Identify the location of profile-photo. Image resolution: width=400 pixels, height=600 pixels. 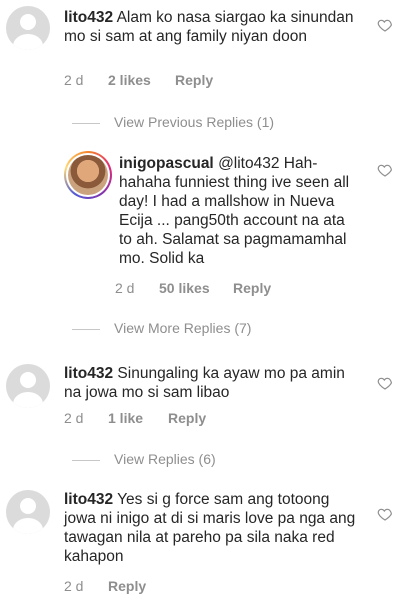
(88, 175).